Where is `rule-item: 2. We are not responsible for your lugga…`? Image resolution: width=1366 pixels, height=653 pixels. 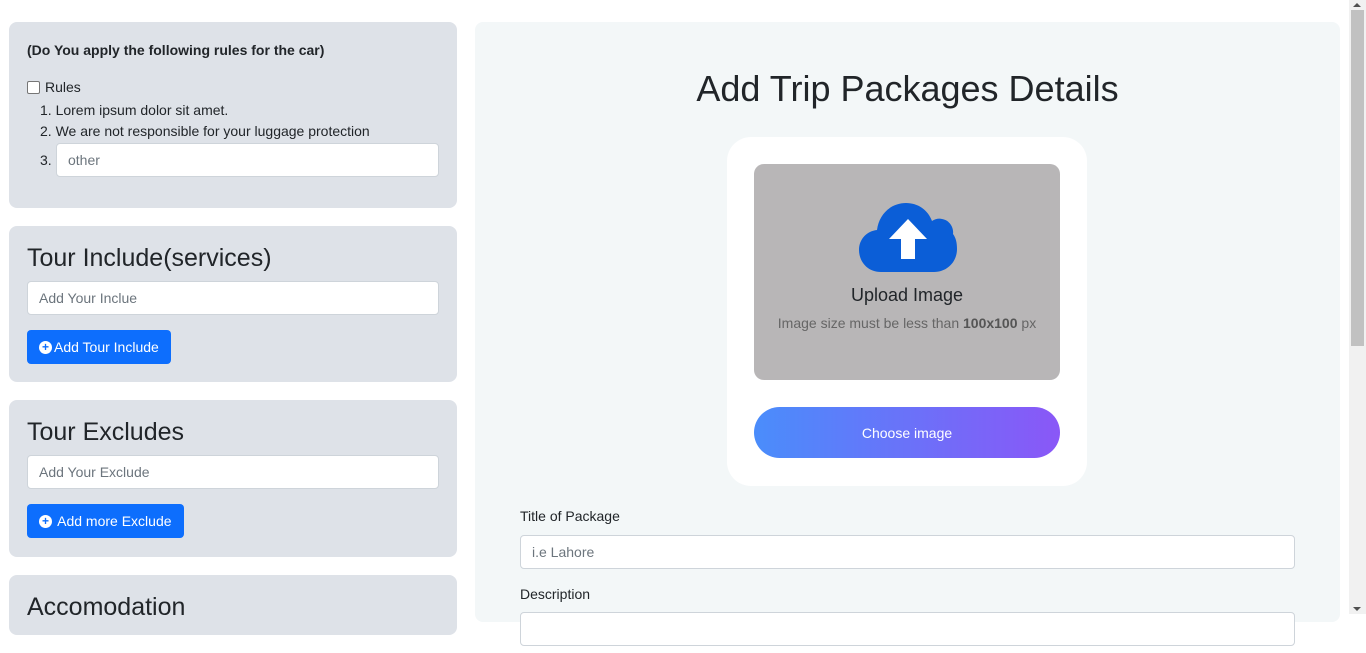 rule-item: 2. We are not responsible for your lugga… is located at coordinates (205, 131).